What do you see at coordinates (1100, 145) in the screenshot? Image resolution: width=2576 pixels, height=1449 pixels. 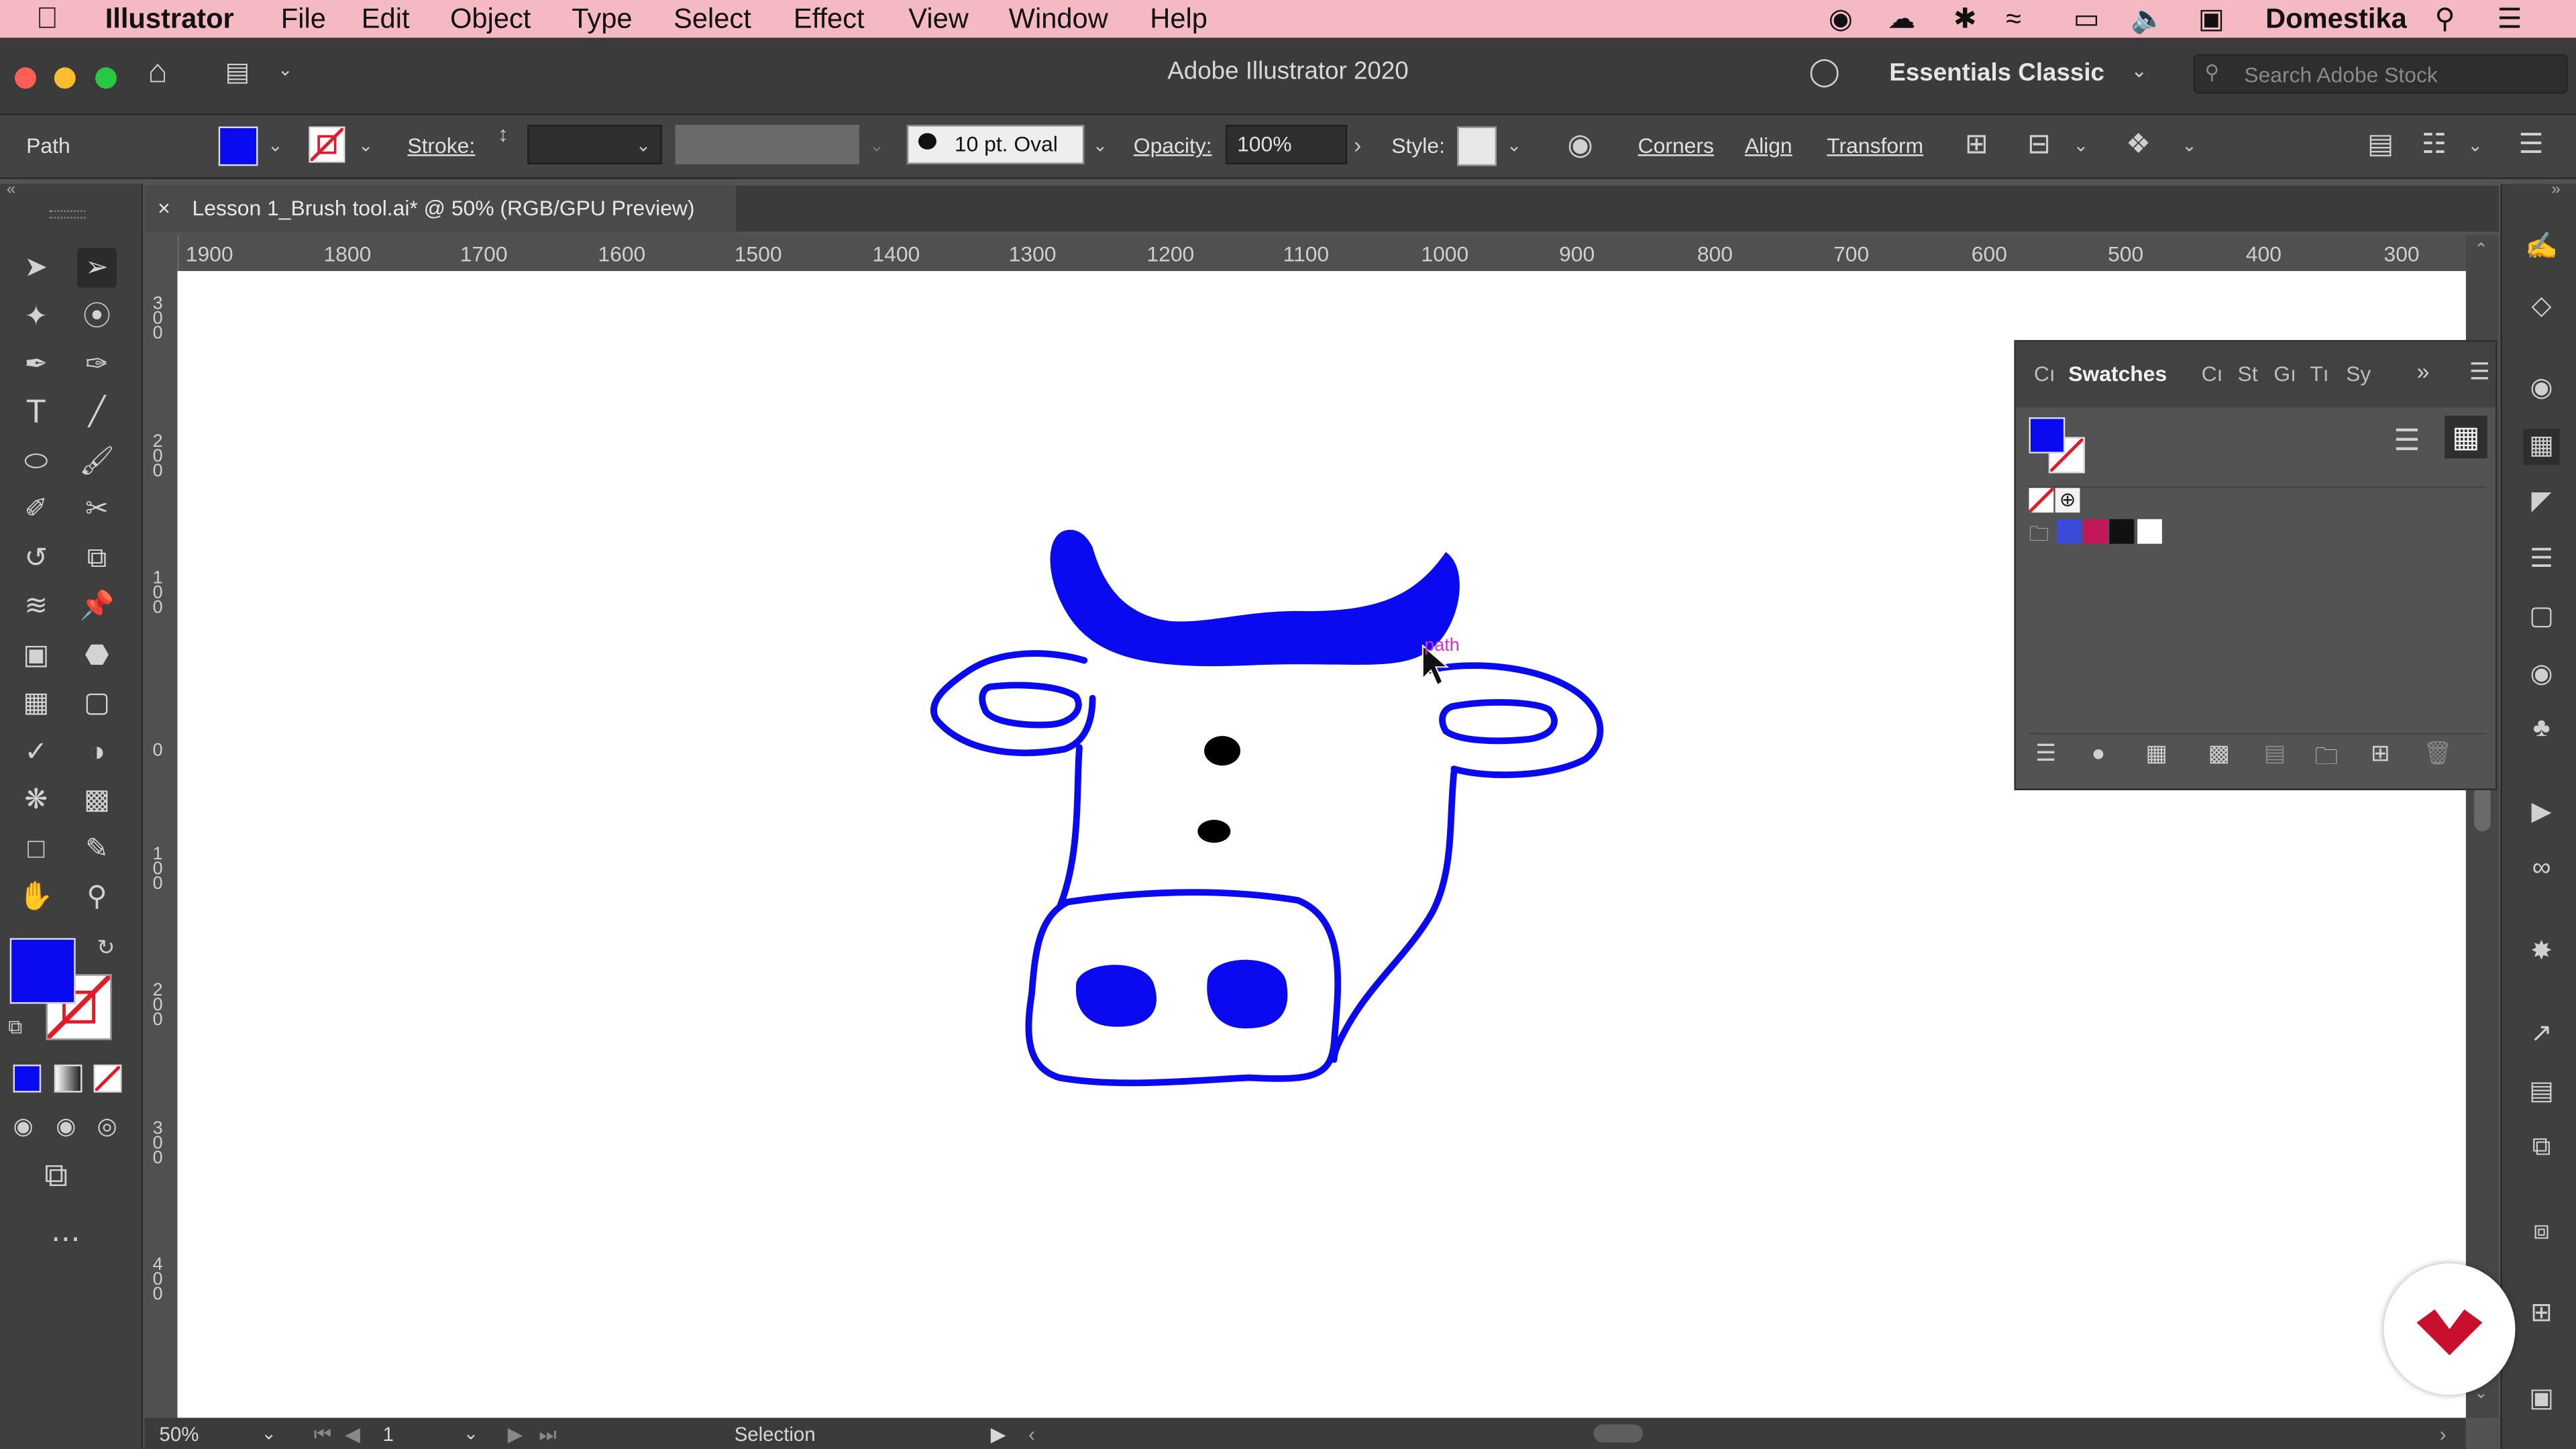 I see `brush-chevron-icon: ⌄` at bounding box center [1100, 145].